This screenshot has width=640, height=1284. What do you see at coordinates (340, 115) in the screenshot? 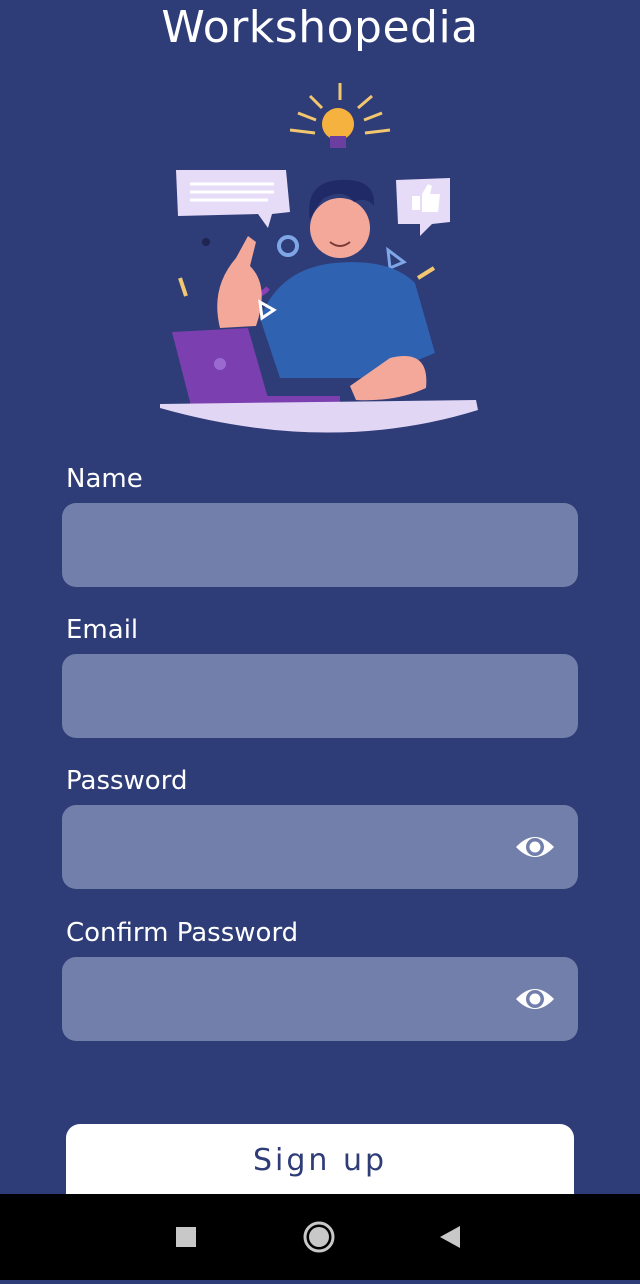
I see `lightbulb-icon` at bounding box center [340, 115].